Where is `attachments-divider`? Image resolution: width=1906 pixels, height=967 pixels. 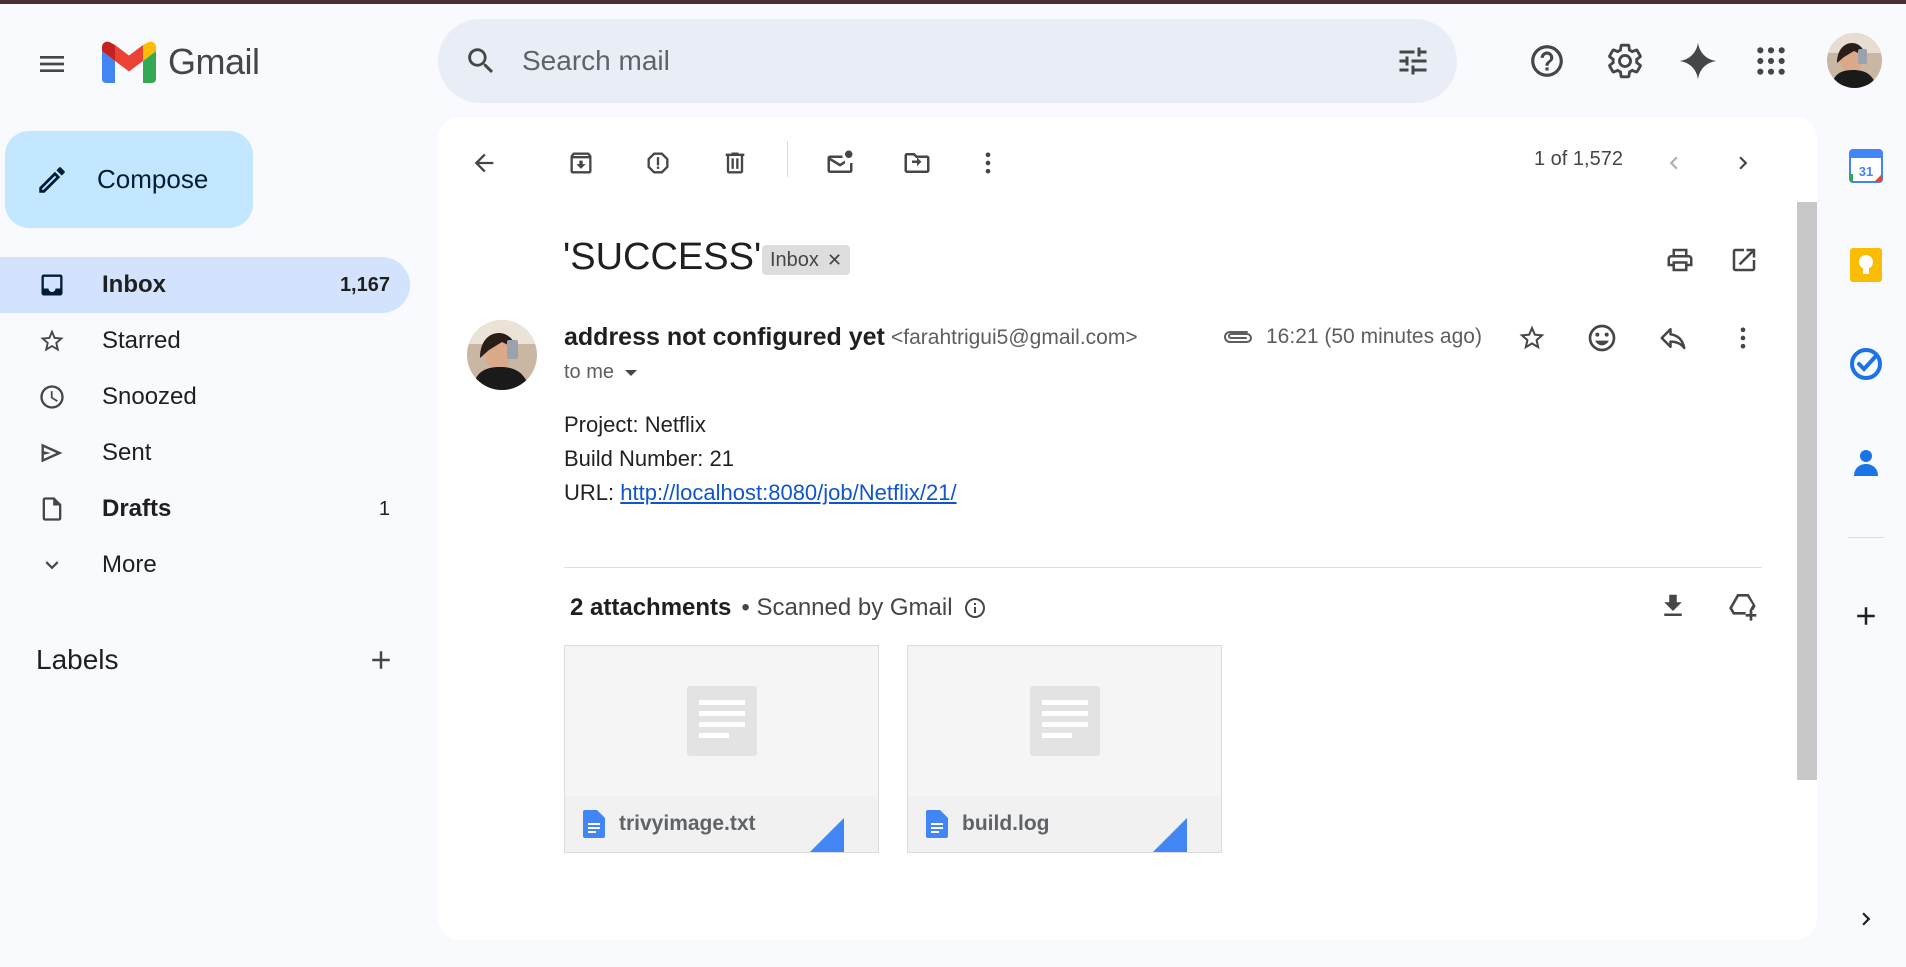 attachments-divider is located at coordinates (1163, 567).